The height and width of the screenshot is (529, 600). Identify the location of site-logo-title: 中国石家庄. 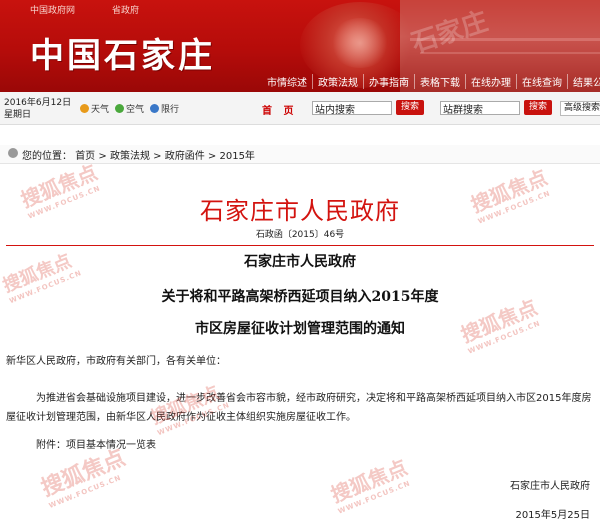
(122, 52).